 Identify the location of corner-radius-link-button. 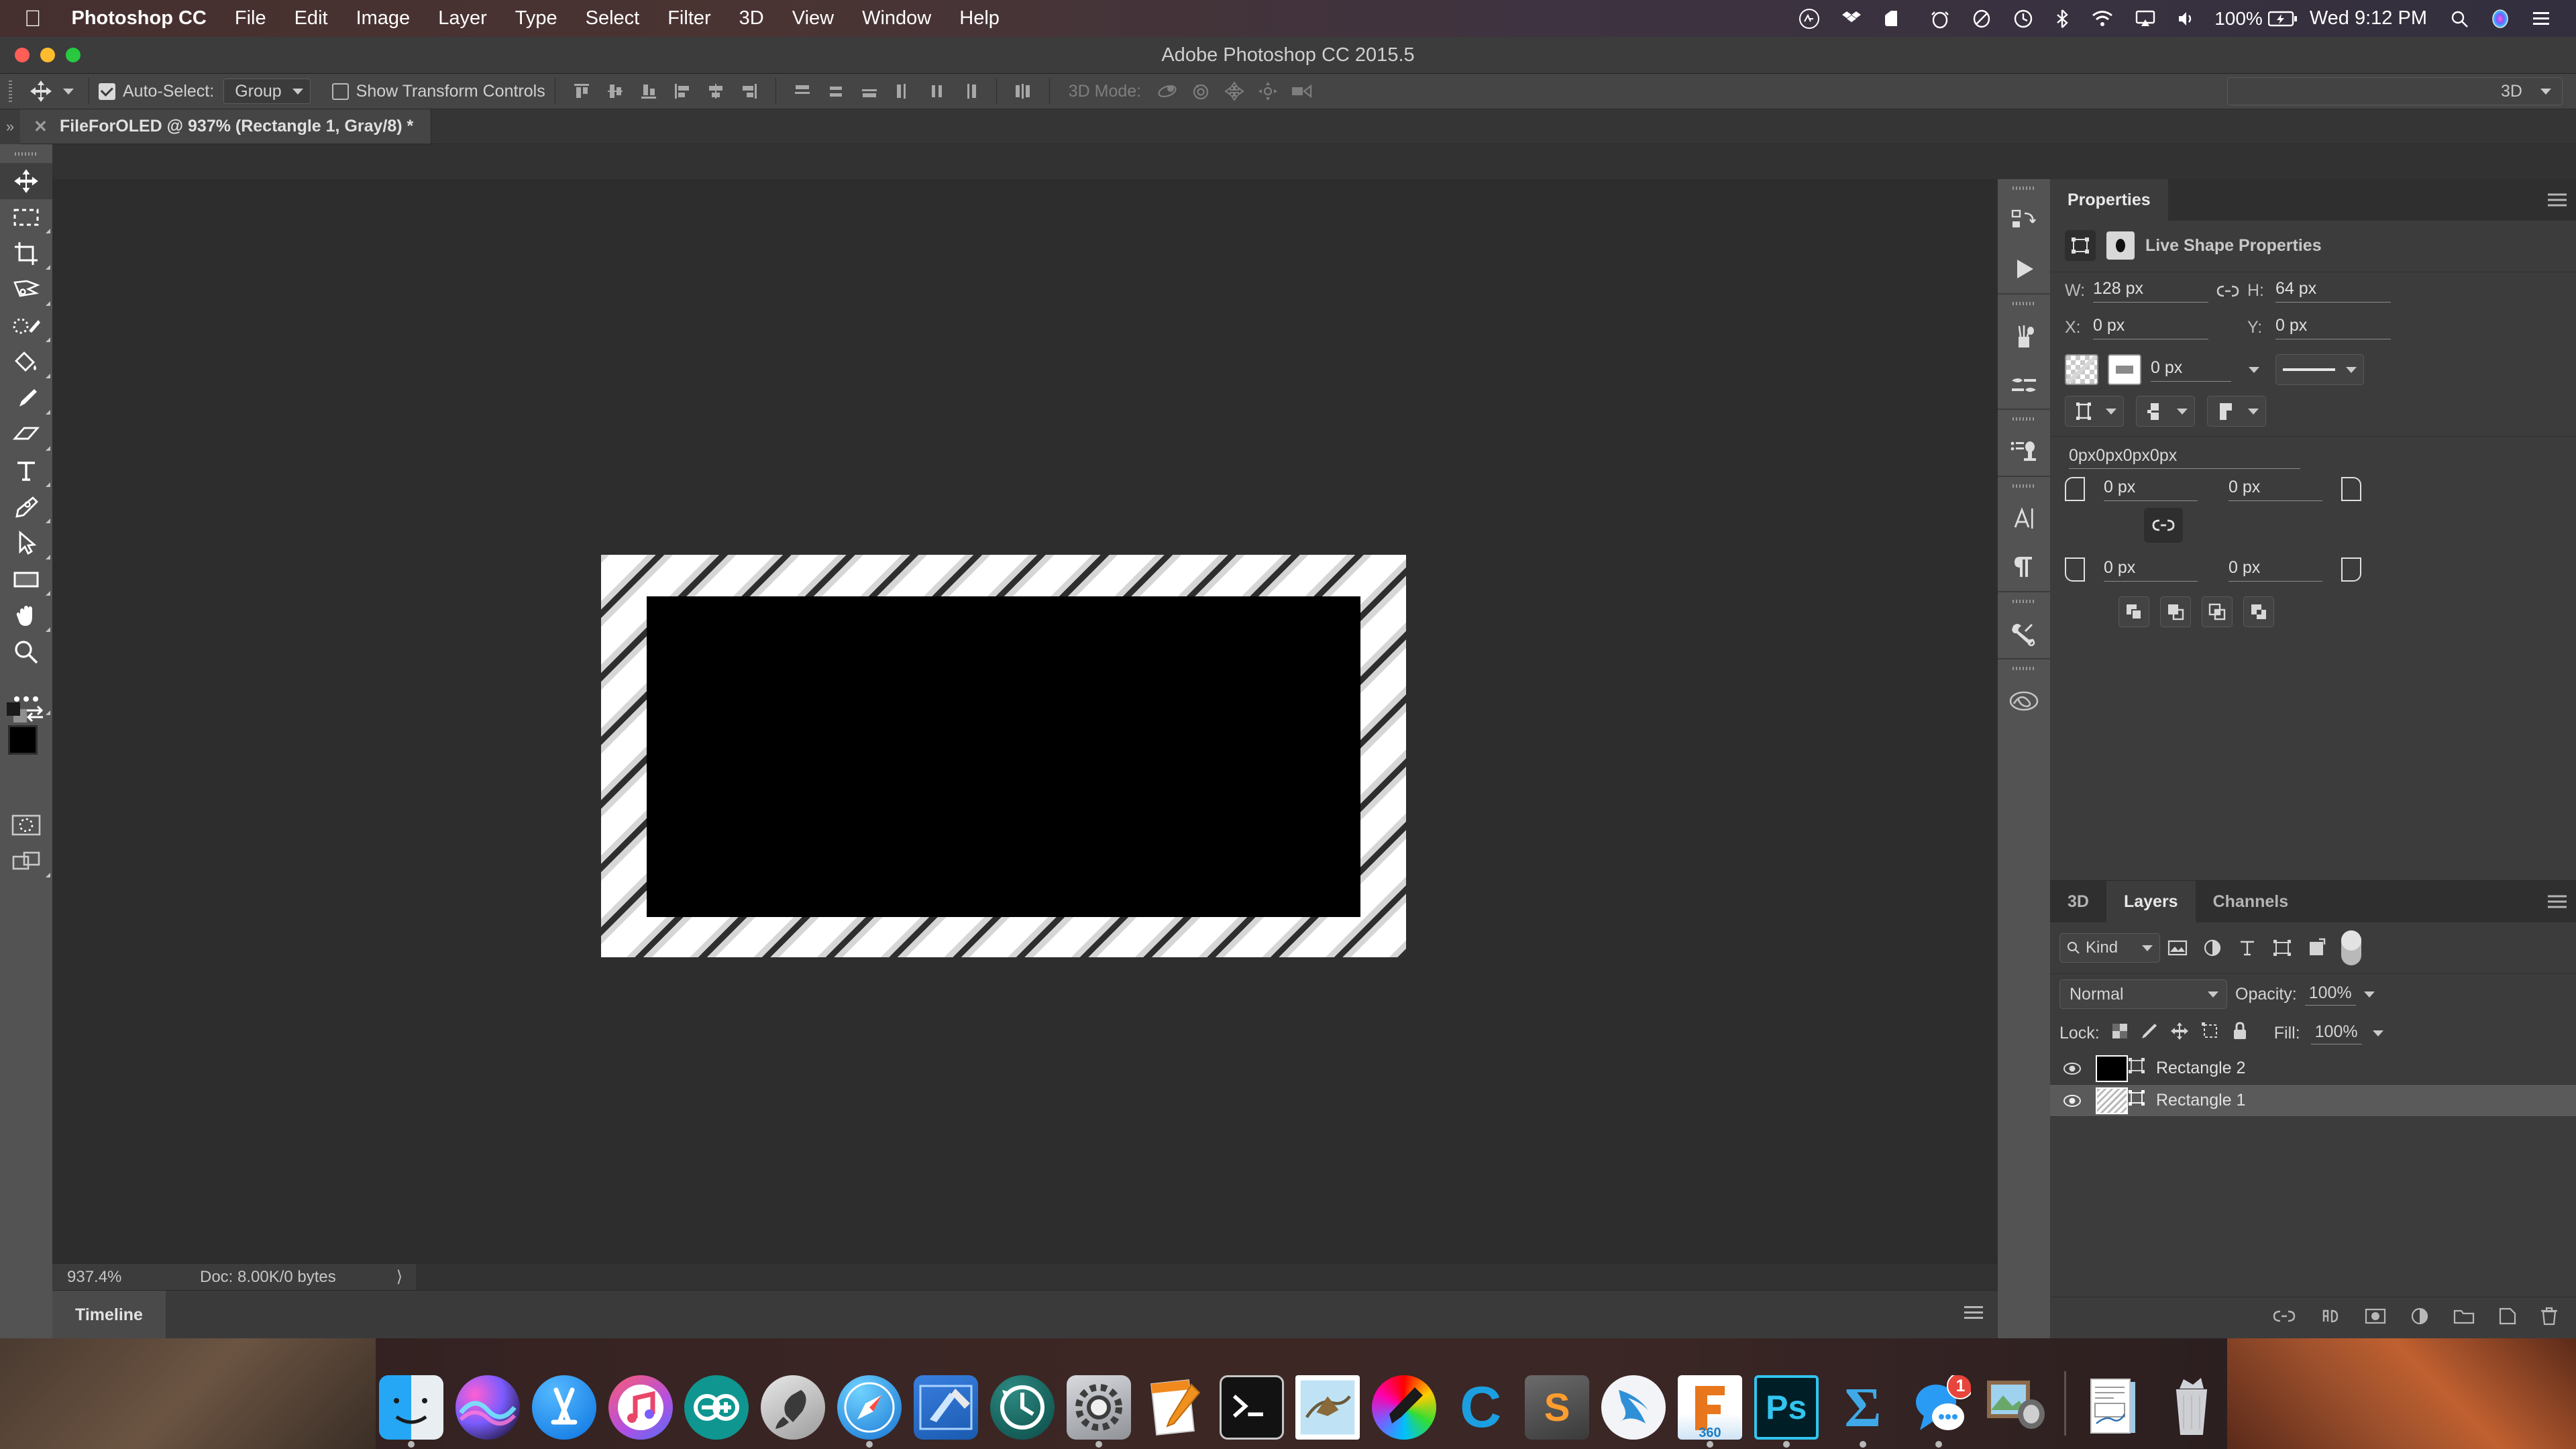
(2163, 525).